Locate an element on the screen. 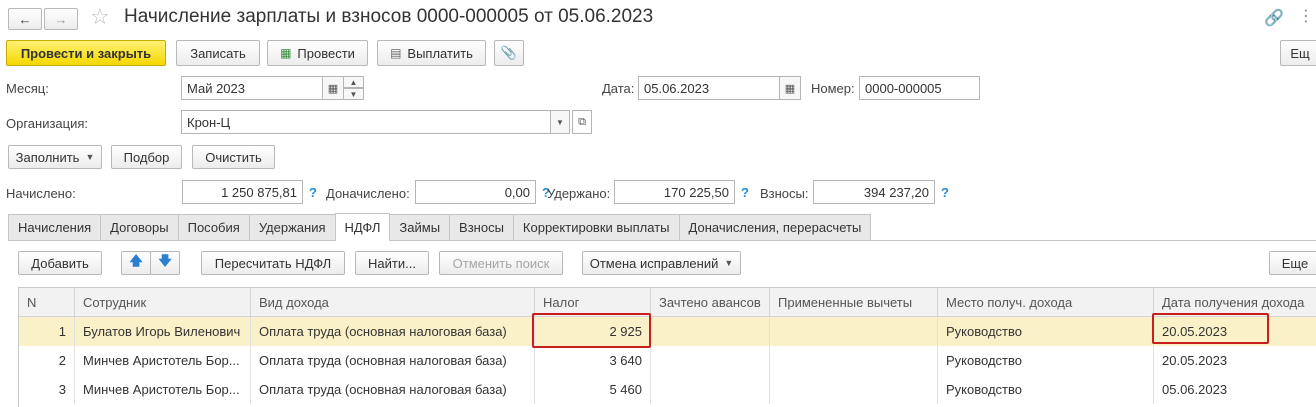 Image resolution: width=1316 pixels, height=407 pixels. recalculate-ndfl-button: Пересчитать НДФЛ is located at coordinates (273, 263).